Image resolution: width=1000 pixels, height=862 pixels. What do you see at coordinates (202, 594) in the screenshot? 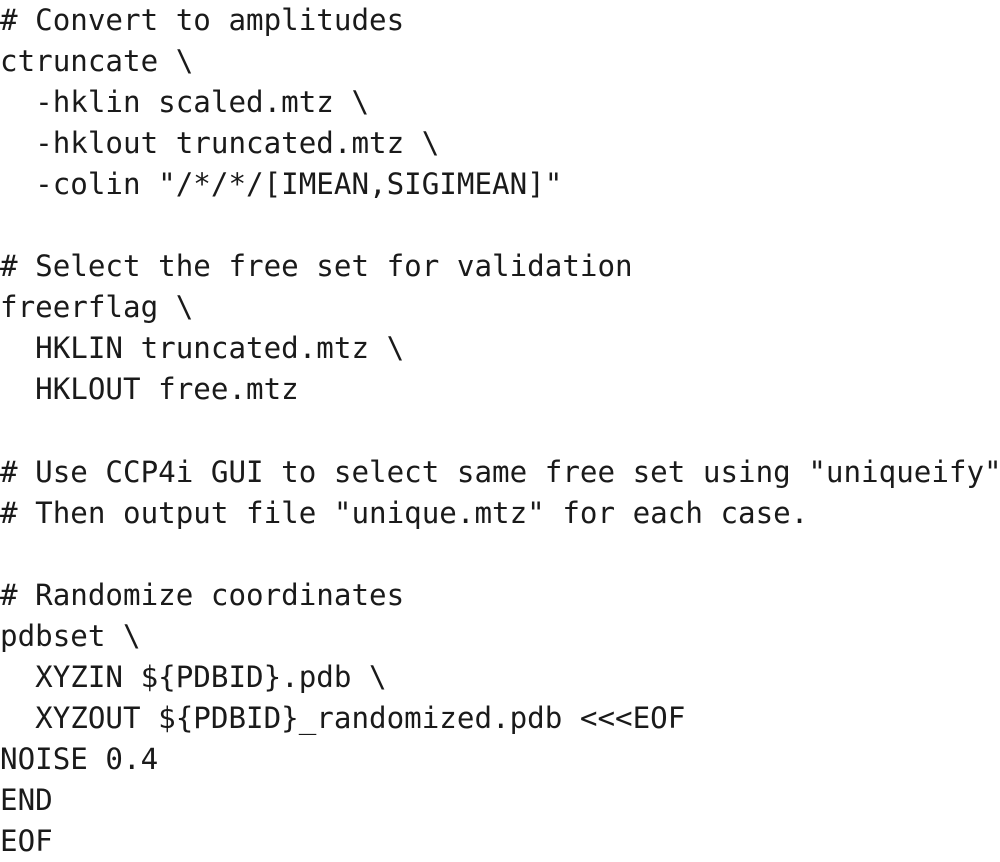
I see `code-line: # Randomize coordinates` at bounding box center [202, 594].